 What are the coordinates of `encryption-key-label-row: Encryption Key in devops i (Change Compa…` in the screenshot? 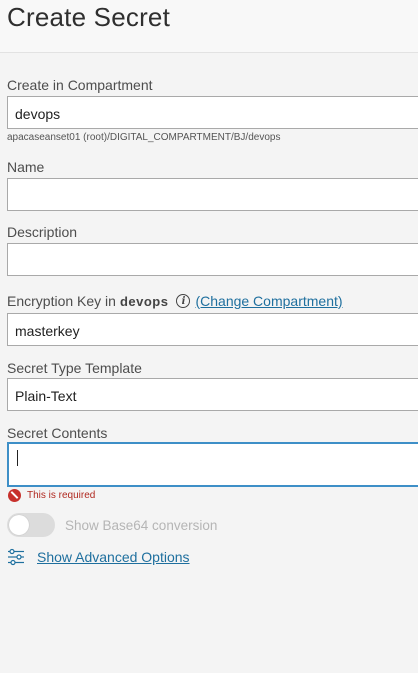 It's located at (175, 301).